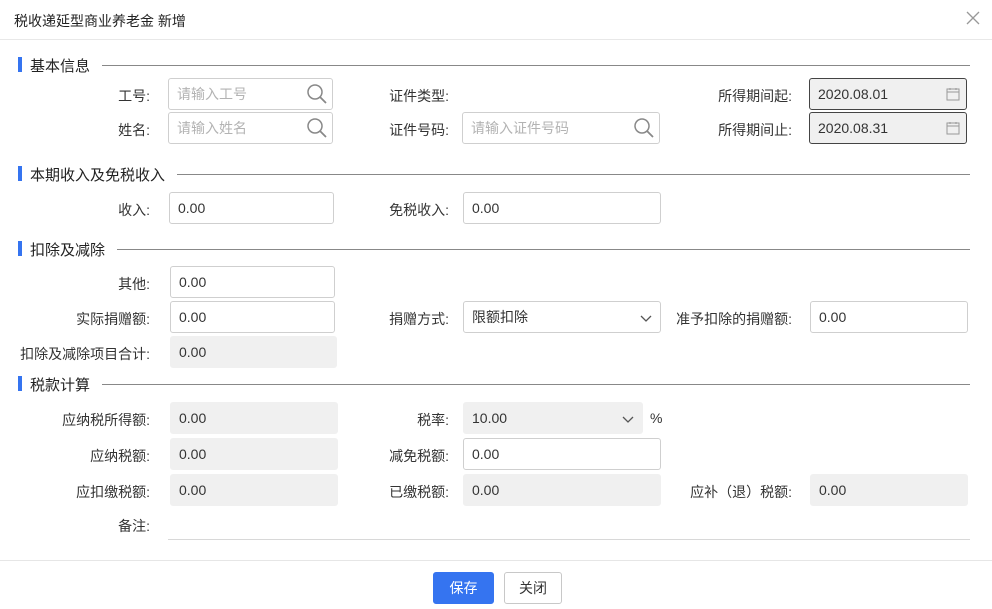 Image resolution: width=992 pixels, height=609 pixels. Describe the element at coordinates (853, 94) in the screenshot. I see `period-start-value: 2020.08.01` at that location.